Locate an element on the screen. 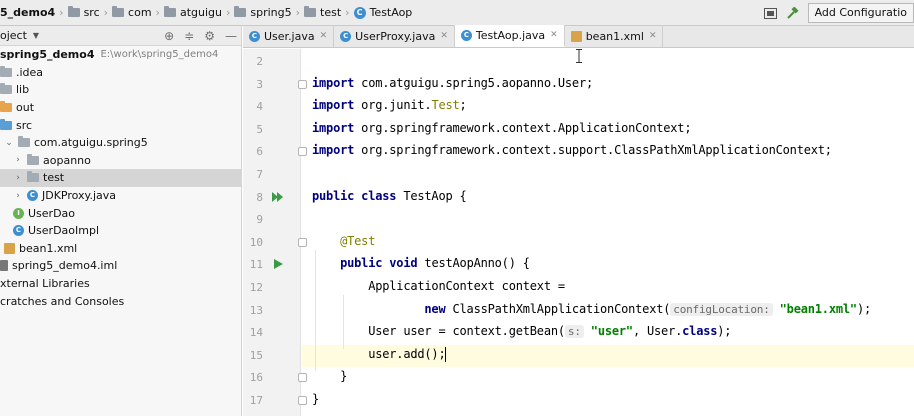  annotation-token: @Test is located at coordinates (358, 240).